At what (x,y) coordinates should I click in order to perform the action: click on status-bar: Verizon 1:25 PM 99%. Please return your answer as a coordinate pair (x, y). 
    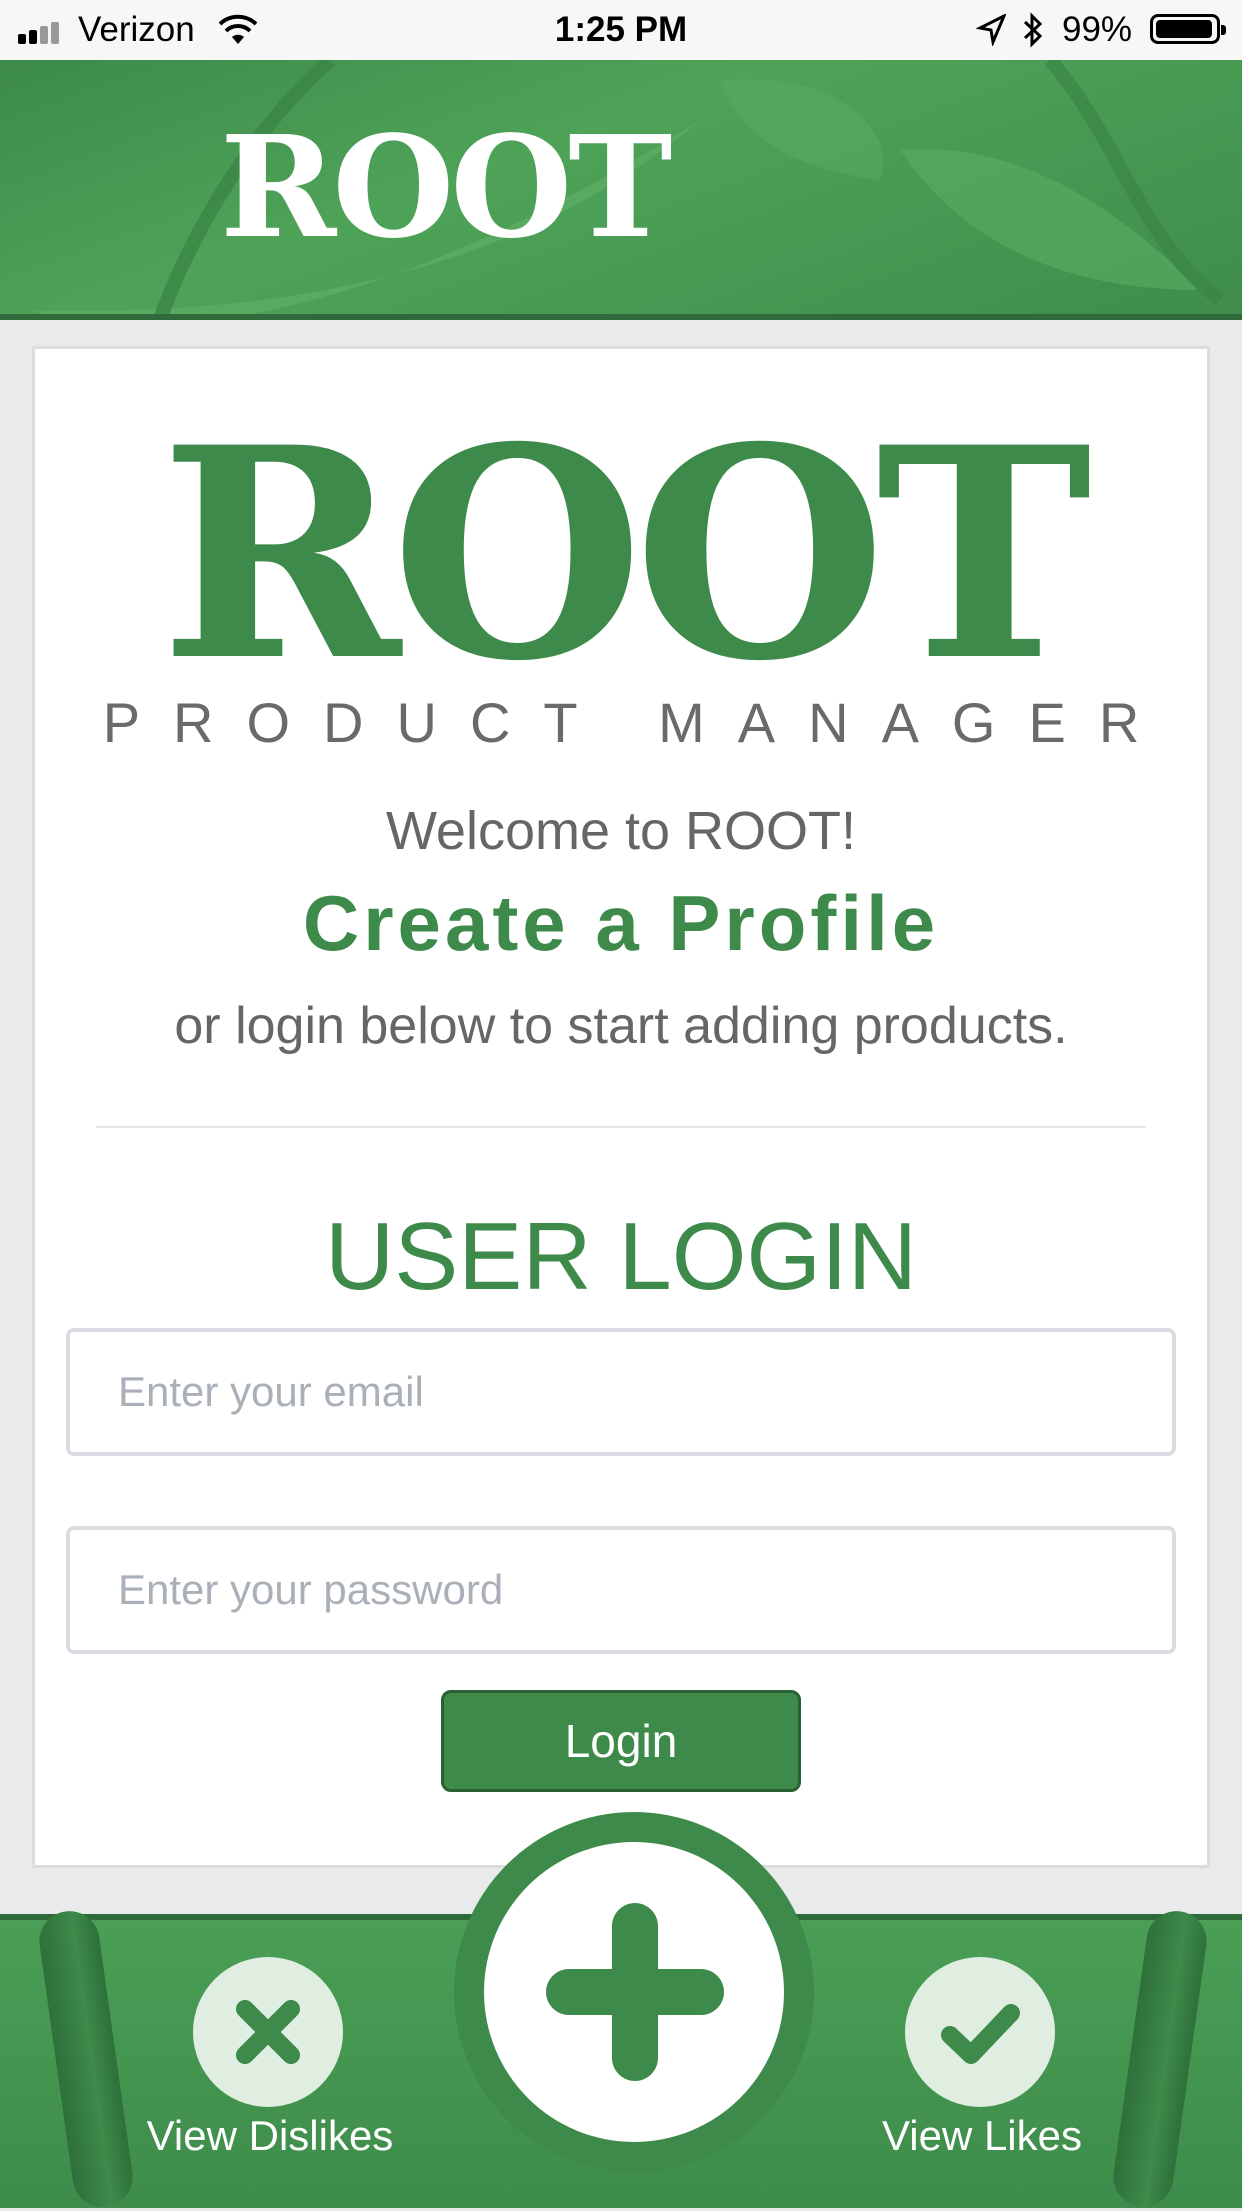
    Looking at the image, I should click on (621, 30).